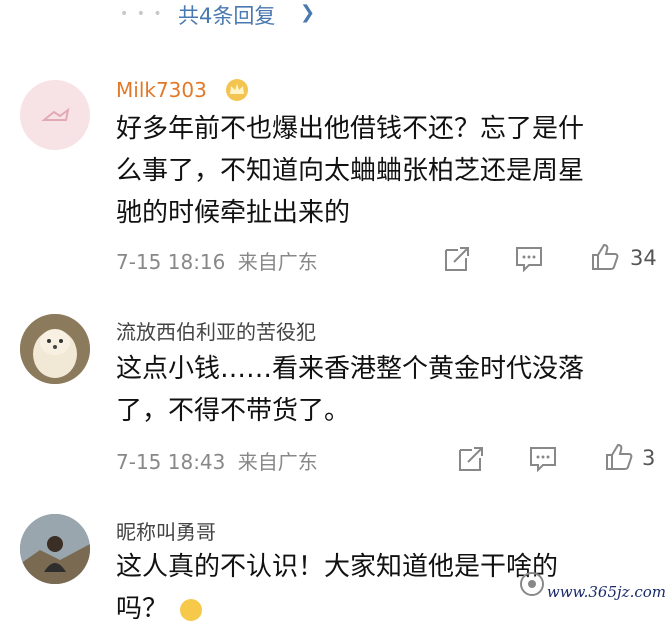 This screenshot has height=630, width=672. What do you see at coordinates (649, 458) in the screenshot?
I see `like-count: 3` at bounding box center [649, 458].